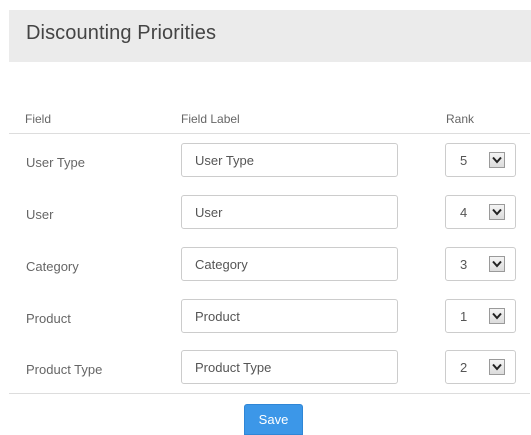  What do you see at coordinates (269, 393) in the screenshot?
I see `footer-divider` at bounding box center [269, 393].